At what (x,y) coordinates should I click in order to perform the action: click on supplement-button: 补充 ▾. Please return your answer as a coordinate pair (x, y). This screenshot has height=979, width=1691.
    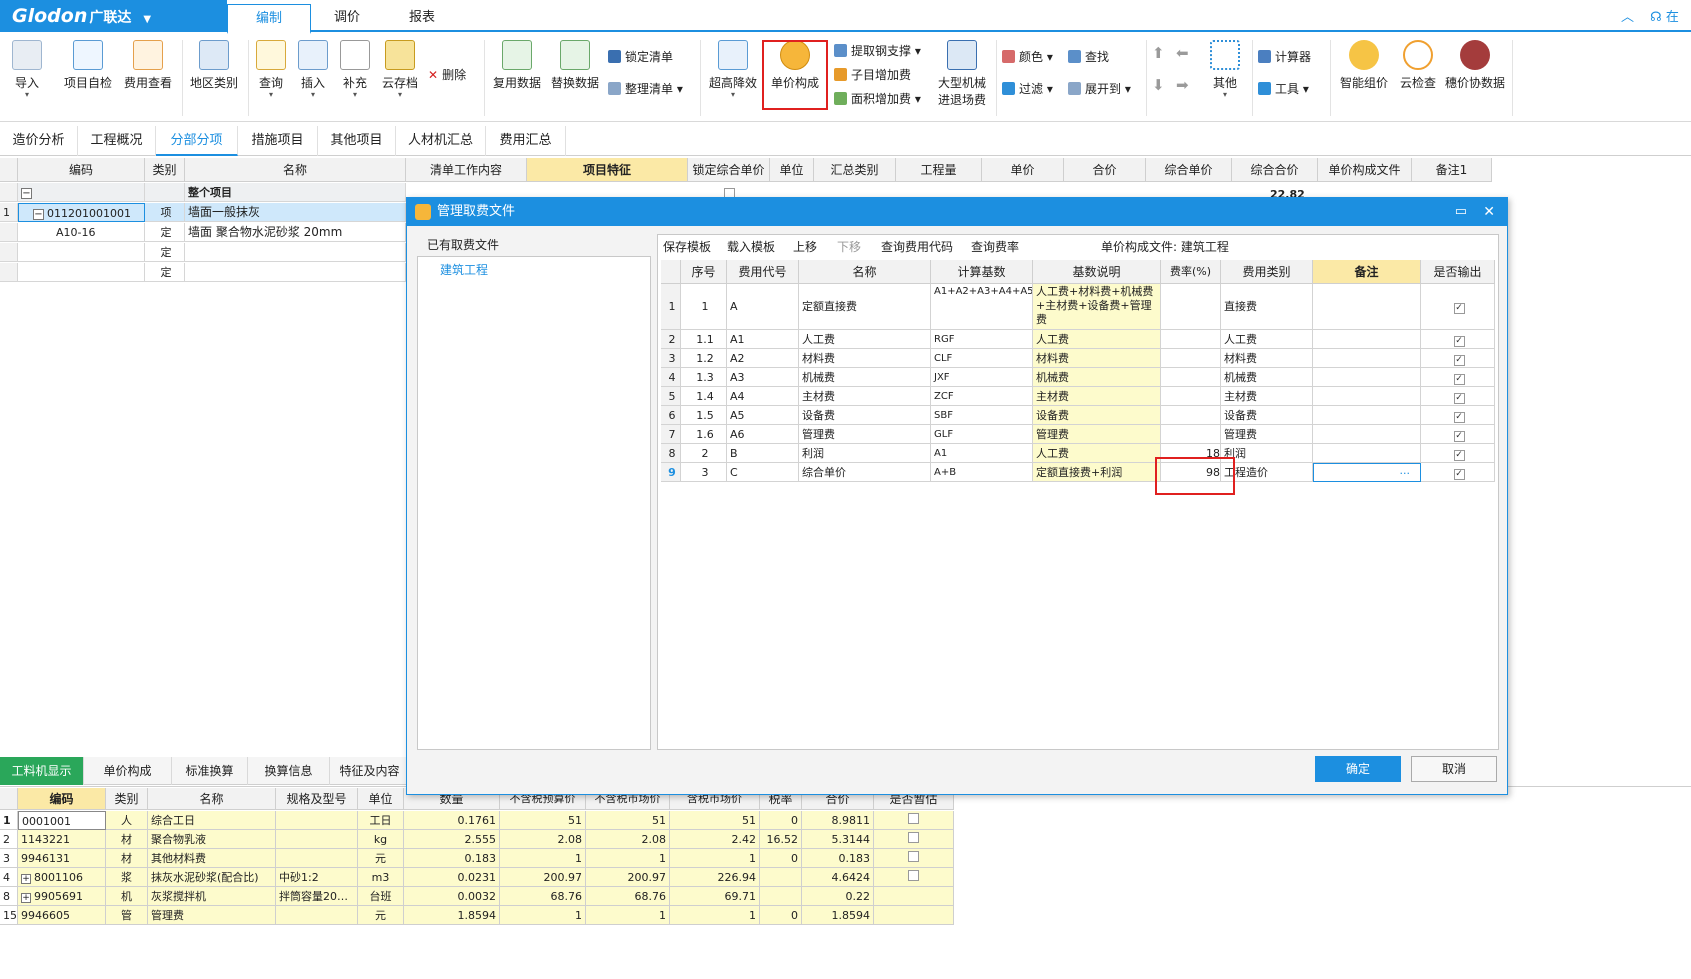
    Looking at the image, I should click on (355, 69).